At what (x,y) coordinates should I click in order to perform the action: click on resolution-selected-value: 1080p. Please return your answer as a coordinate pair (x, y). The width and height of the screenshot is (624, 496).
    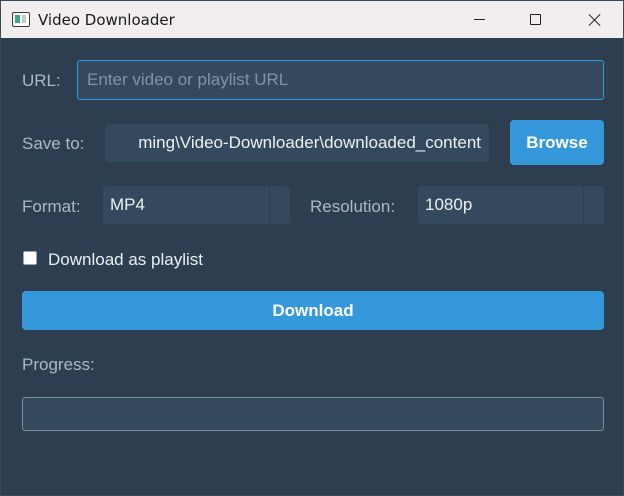
    Looking at the image, I should click on (449, 204).